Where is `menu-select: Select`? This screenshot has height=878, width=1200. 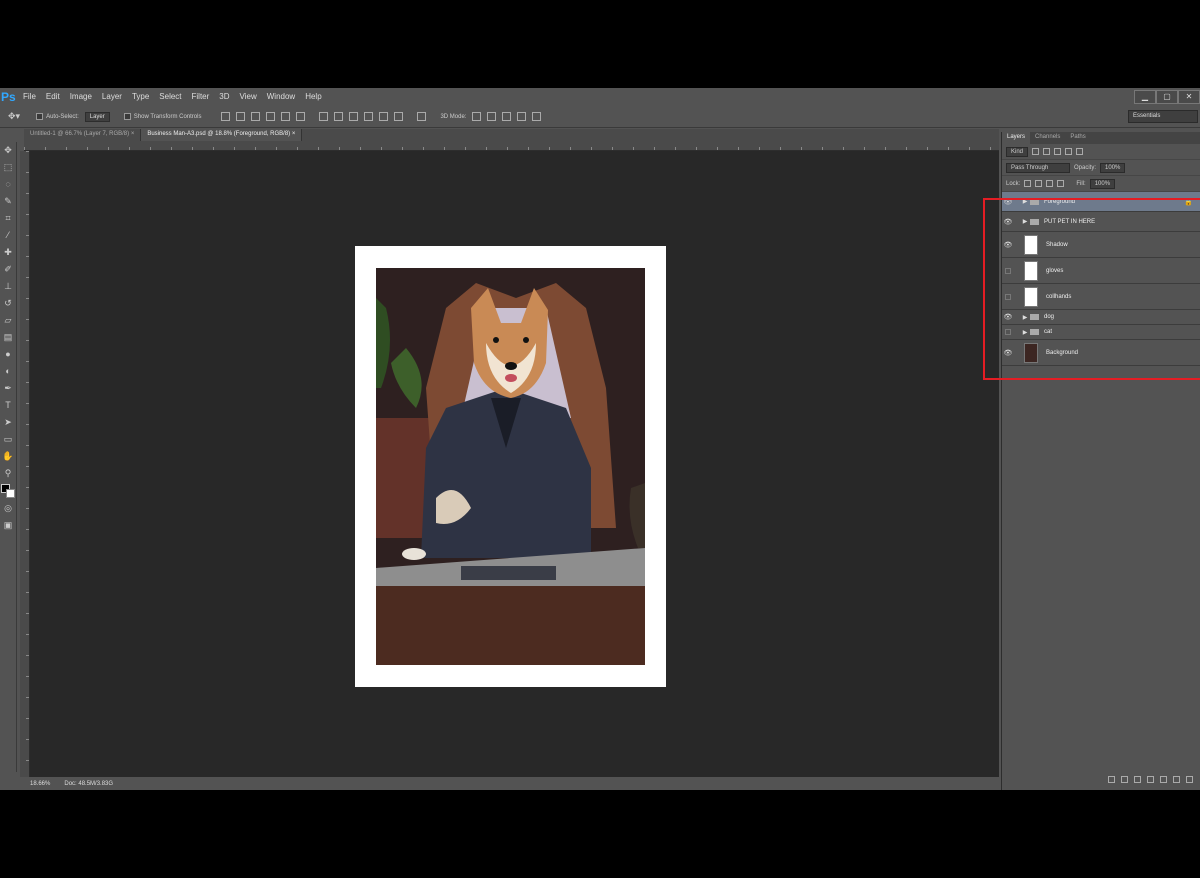 menu-select: Select is located at coordinates (170, 97).